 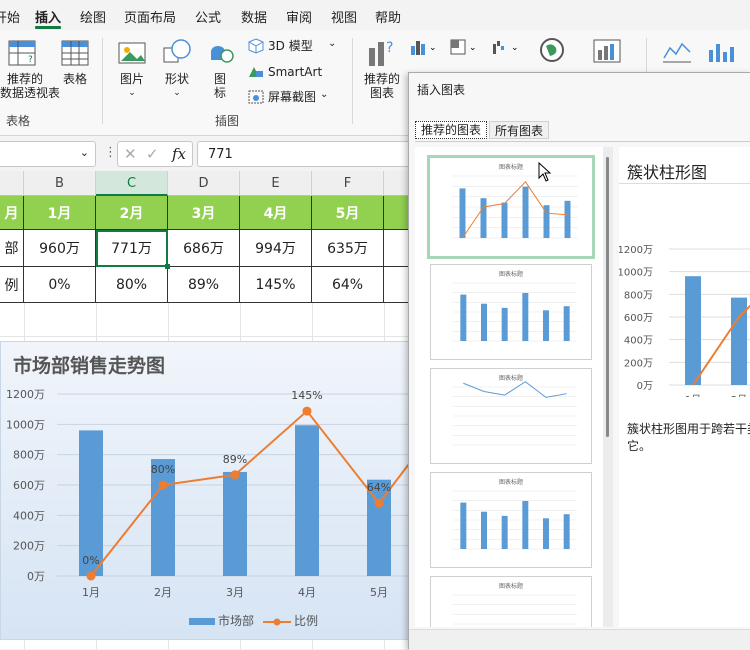 What do you see at coordinates (48, 154) in the screenshot?
I see `name-box: ⌄` at bounding box center [48, 154].